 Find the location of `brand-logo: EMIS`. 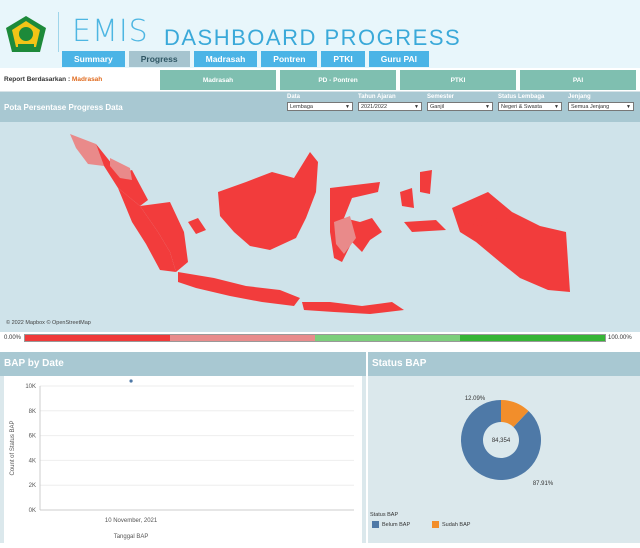

brand-logo: EMIS is located at coordinates (110, 31).